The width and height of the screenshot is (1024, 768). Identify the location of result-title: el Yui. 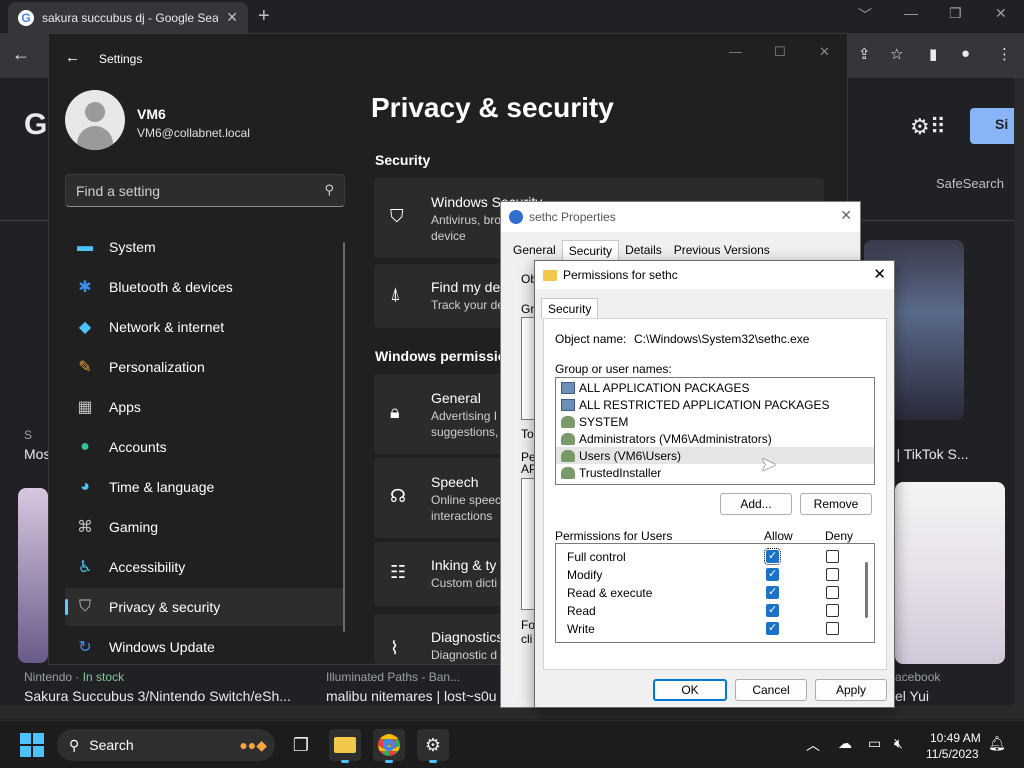
(912, 696).